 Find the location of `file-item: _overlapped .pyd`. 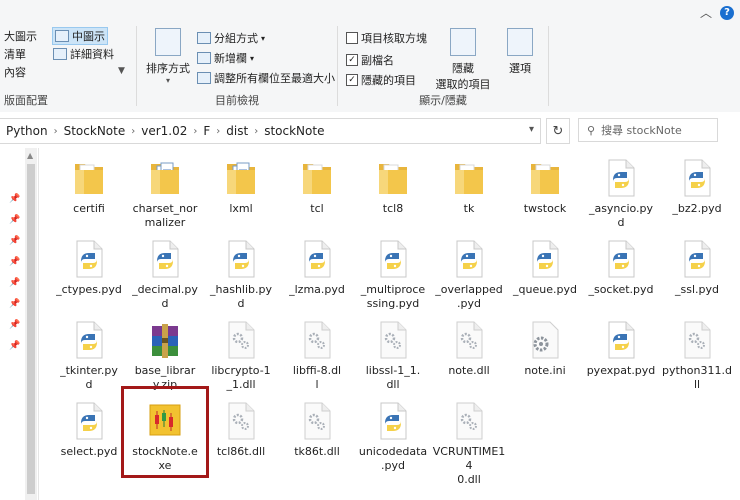

file-item: _overlapped .pyd is located at coordinates (469, 275).